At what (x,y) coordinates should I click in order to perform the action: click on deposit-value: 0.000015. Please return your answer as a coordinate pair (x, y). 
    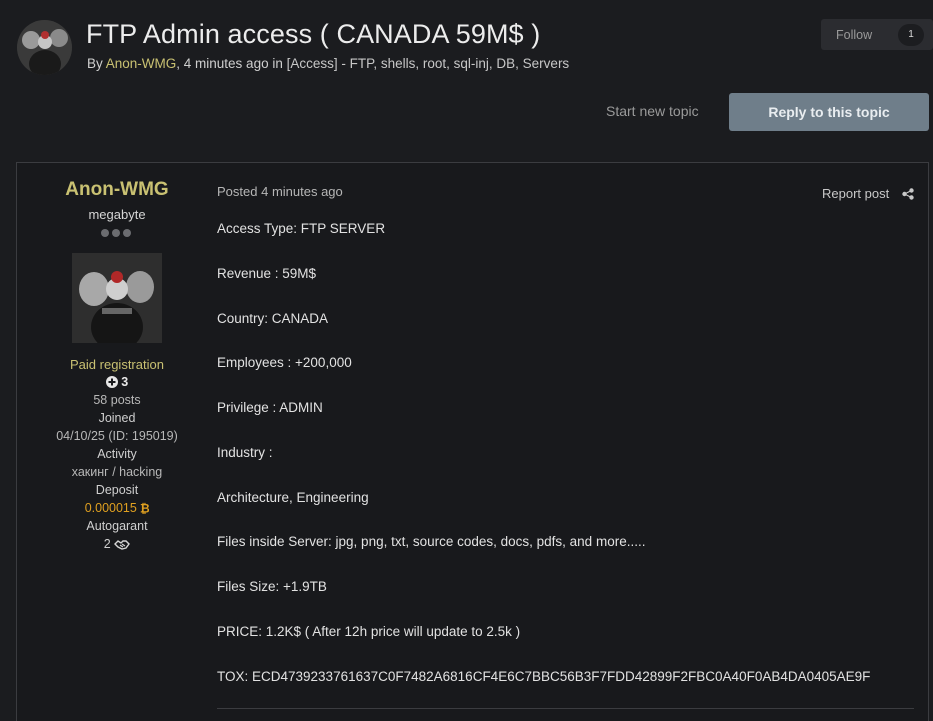
    Looking at the image, I should click on (110, 508).